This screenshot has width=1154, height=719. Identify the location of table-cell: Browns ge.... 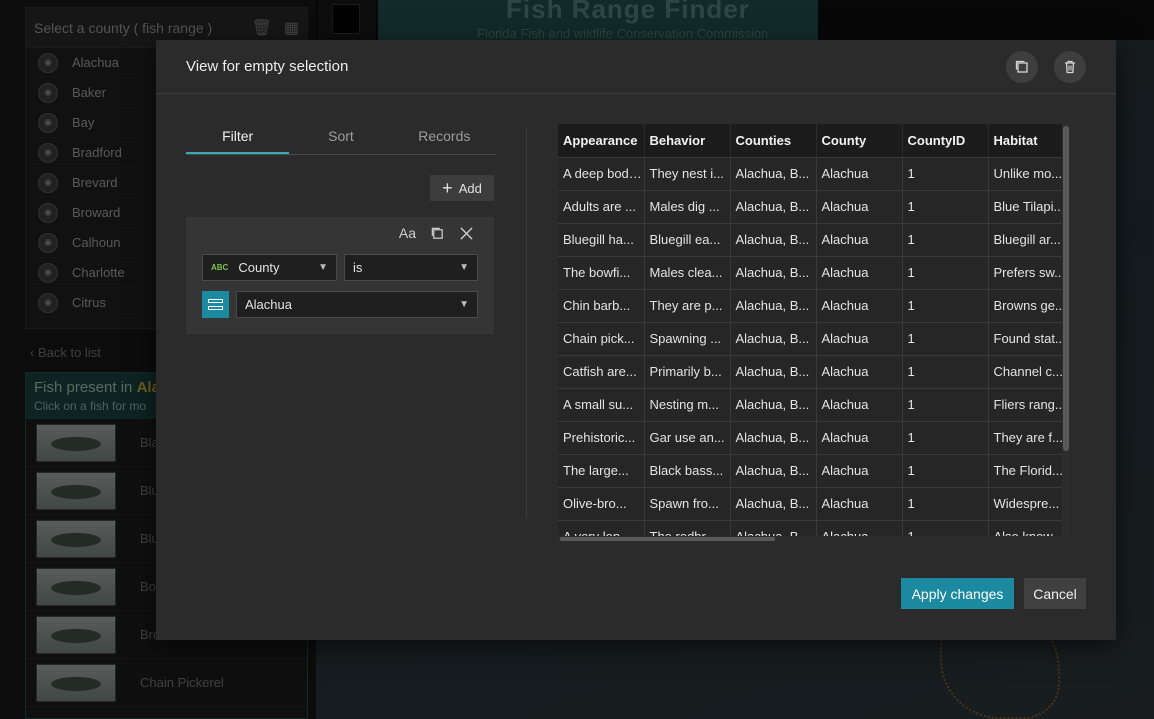
(1029, 305).